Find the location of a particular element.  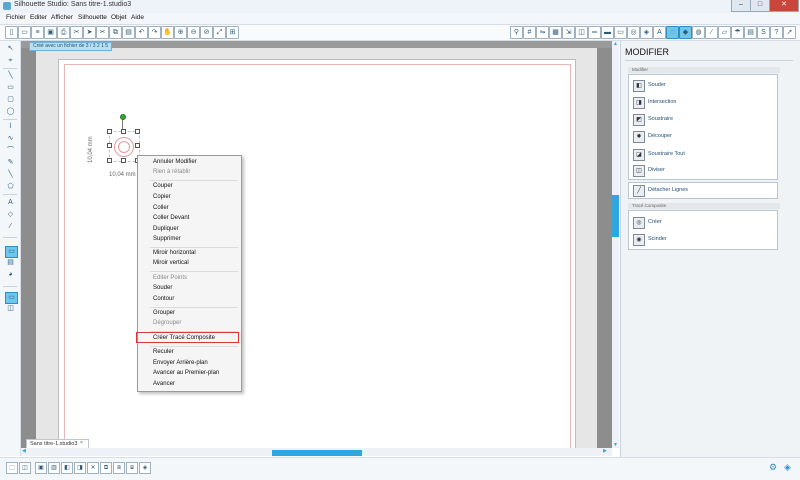

scroll-right-icon: ▶ is located at coordinates (605, 451).